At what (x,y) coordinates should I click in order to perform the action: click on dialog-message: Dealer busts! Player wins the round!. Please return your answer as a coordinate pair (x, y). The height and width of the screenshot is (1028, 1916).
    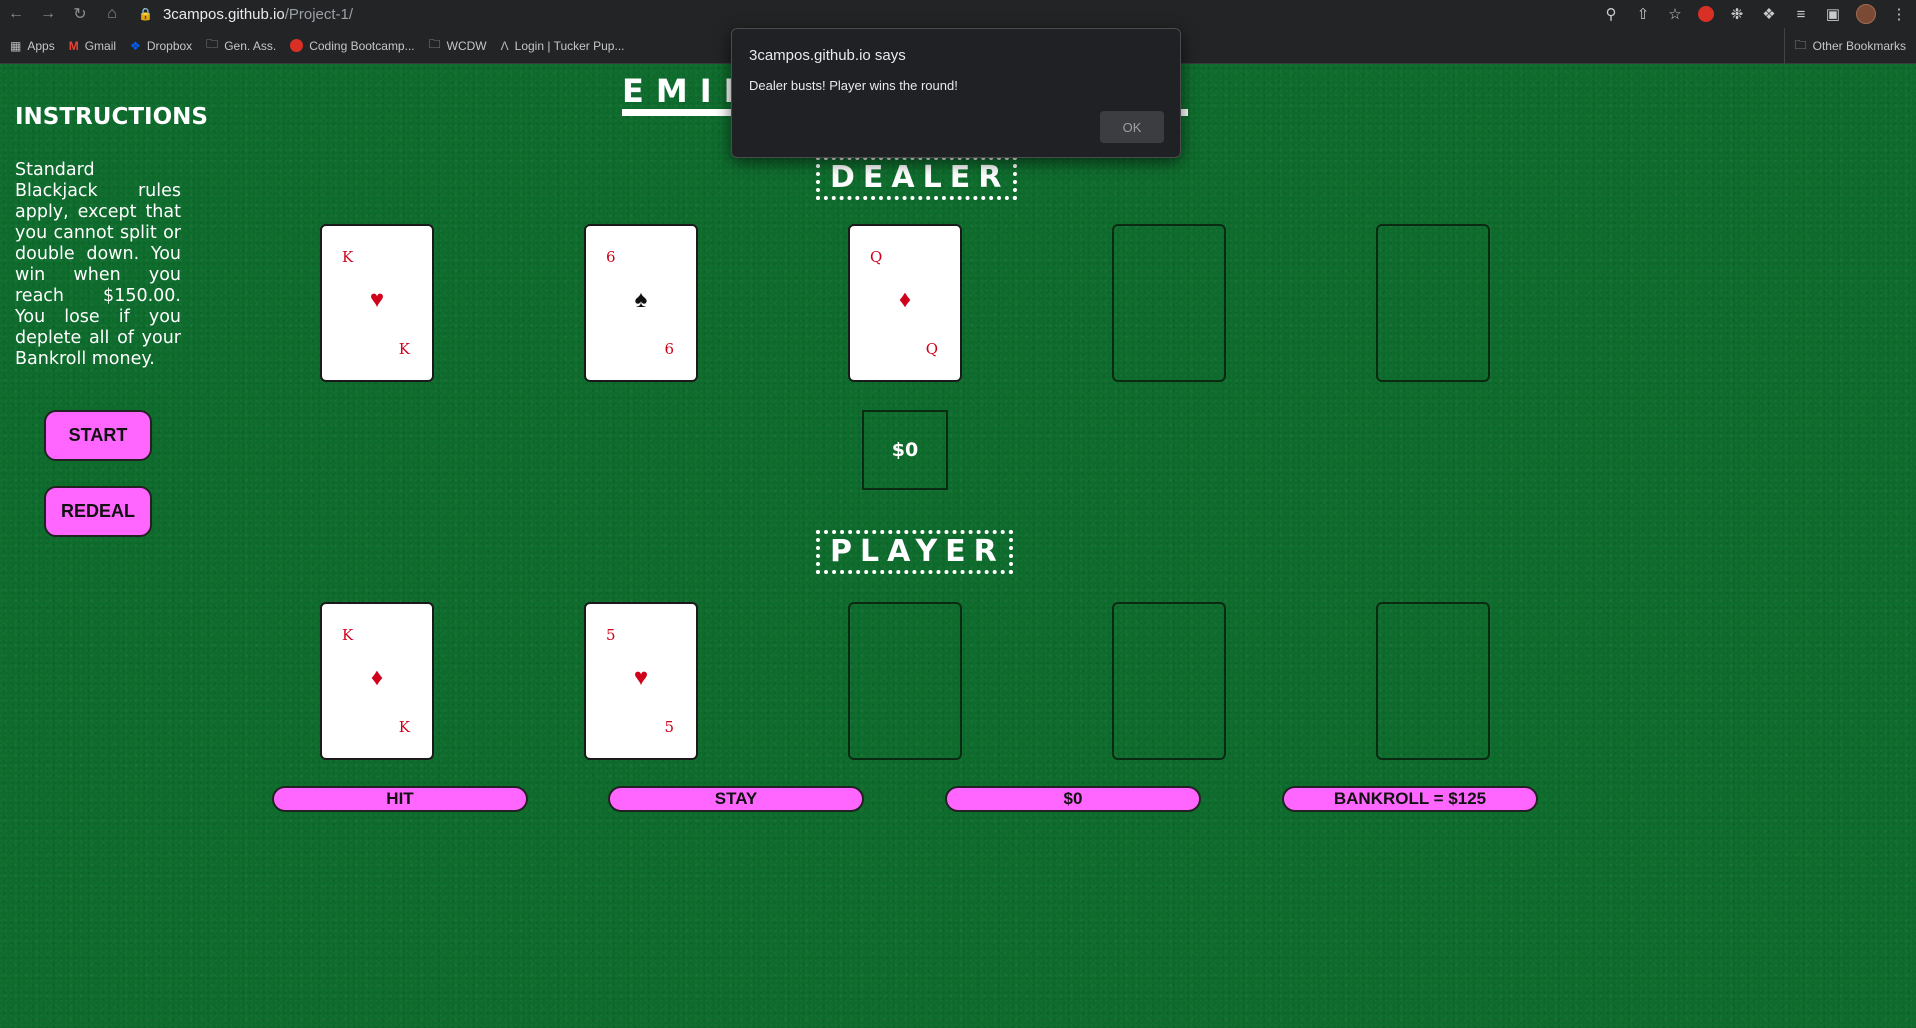
    Looking at the image, I should click on (853, 85).